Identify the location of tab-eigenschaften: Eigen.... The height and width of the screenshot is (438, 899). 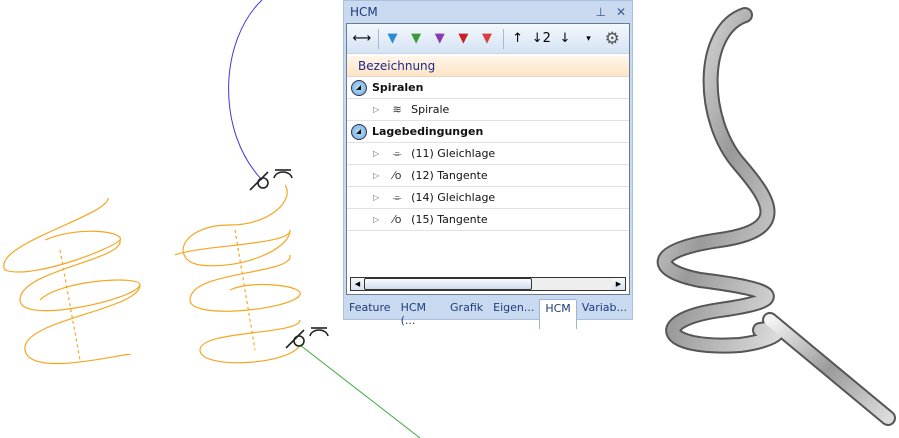
(513, 314).